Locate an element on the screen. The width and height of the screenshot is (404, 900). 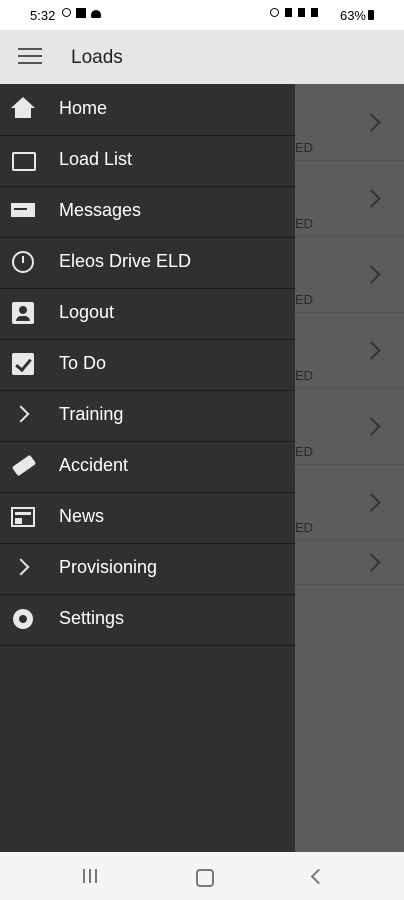
account-box-icon is located at coordinates (24, 313).